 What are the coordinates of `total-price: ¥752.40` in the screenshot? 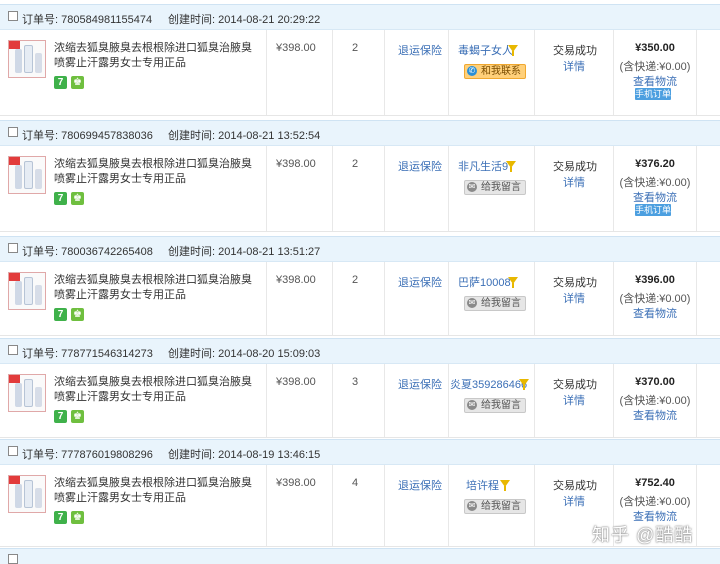 It's located at (655, 483).